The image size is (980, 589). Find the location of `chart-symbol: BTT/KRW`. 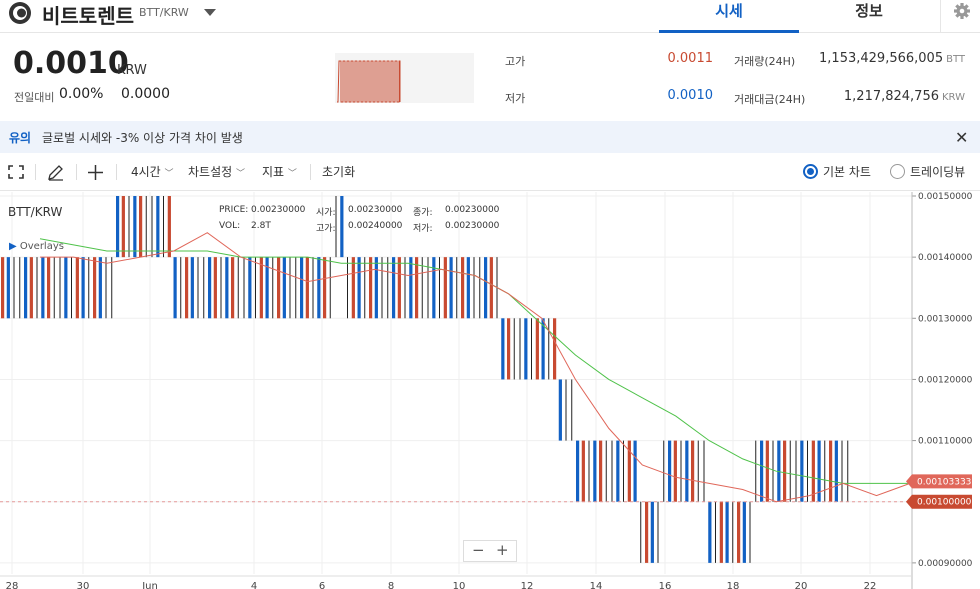

chart-symbol: BTT/KRW is located at coordinates (35, 212).